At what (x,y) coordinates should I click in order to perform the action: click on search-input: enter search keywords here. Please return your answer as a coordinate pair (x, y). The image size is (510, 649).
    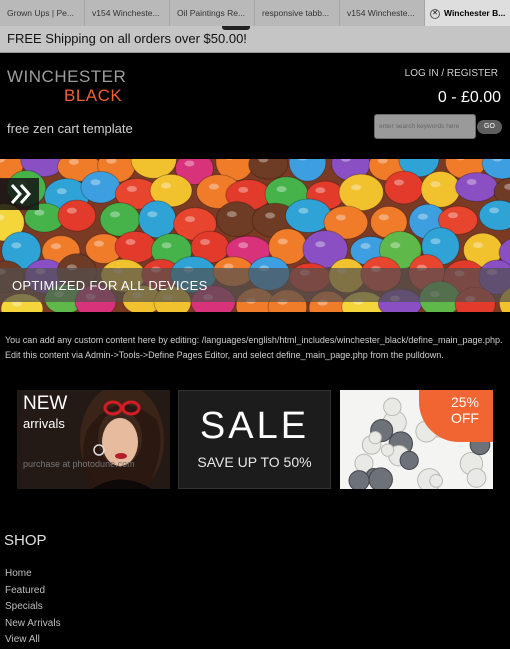
    Looking at the image, I should click on (425, 126).